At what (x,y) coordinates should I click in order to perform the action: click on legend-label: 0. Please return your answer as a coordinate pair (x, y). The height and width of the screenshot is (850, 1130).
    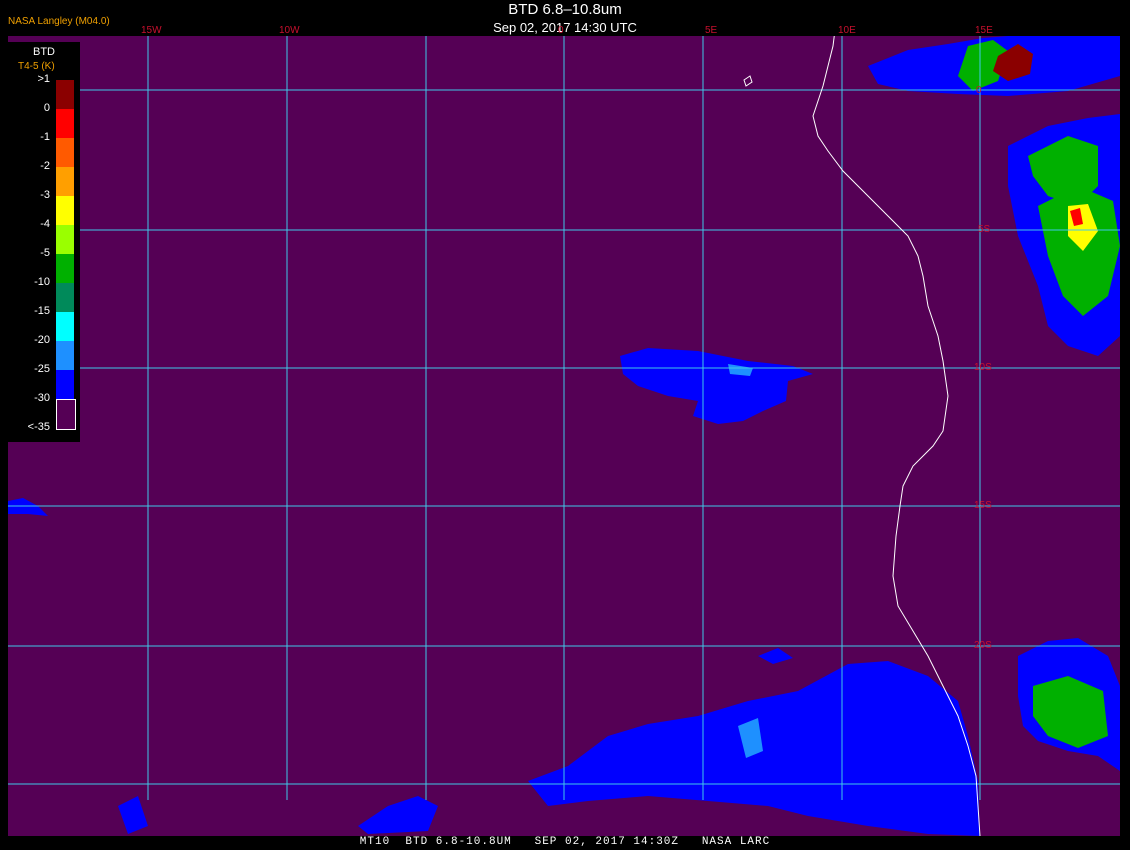
    Looking at the image, I should click on (46, 108).